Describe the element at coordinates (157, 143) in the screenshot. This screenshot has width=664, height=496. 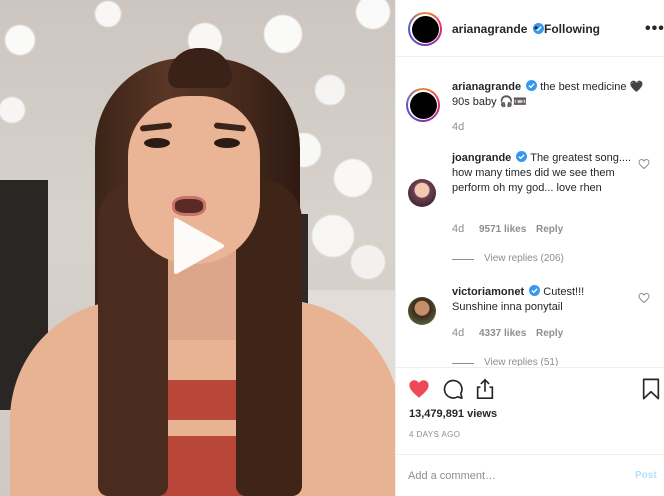
I see `eye-left` at that location.